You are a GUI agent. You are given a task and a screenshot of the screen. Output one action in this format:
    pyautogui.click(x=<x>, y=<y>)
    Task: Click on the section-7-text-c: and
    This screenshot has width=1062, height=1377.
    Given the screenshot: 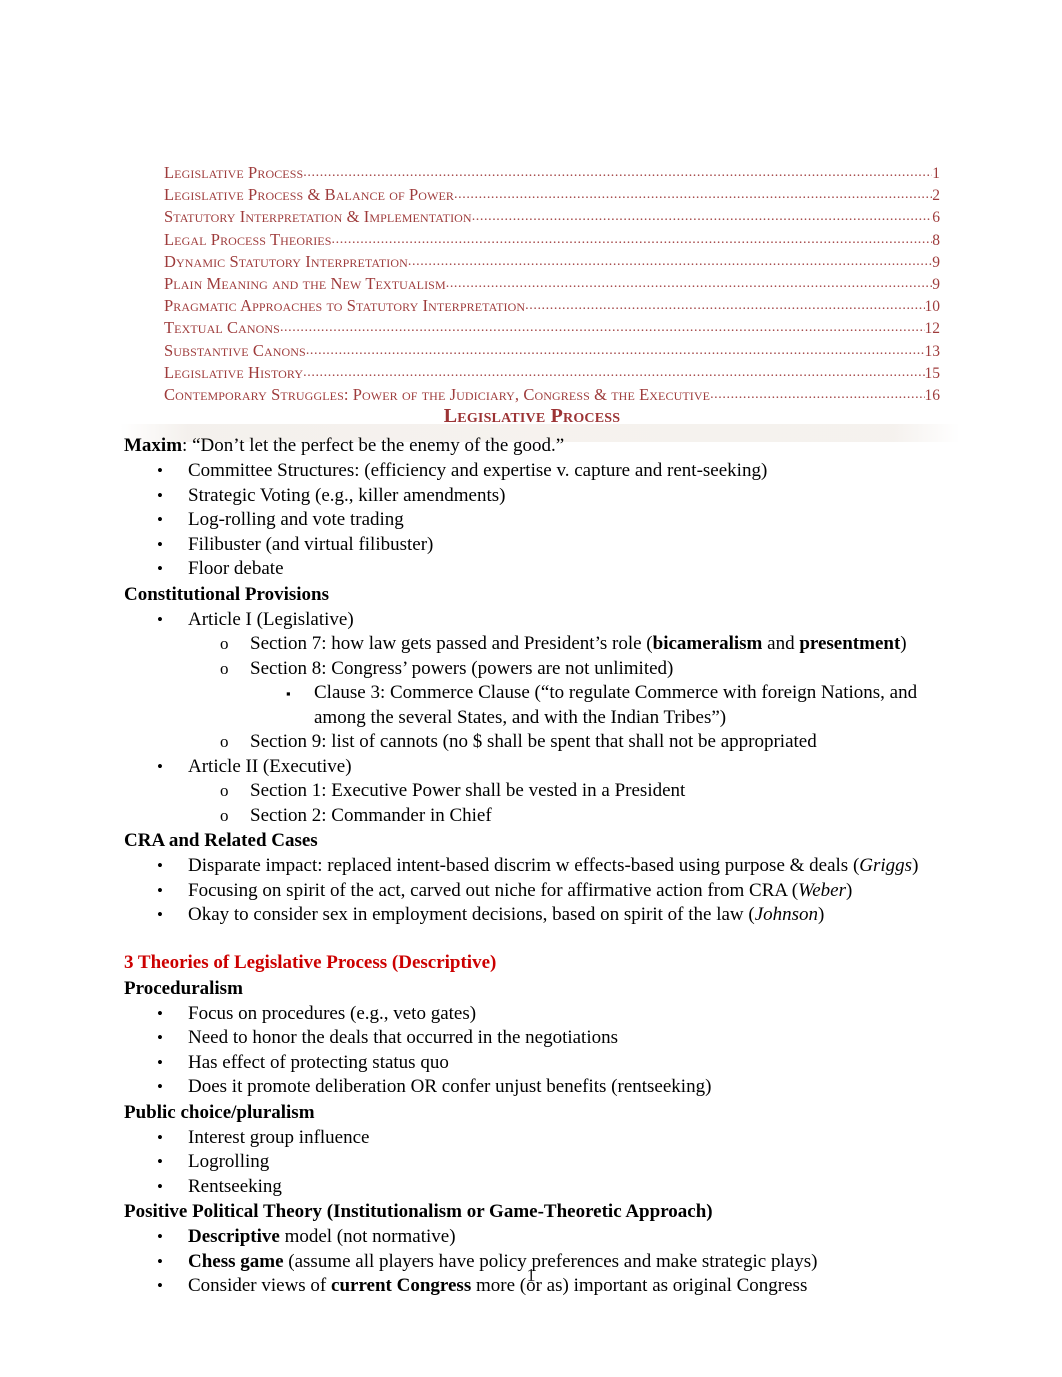 What is the action you would take?
    pyautogui.click(x=781, y=643)
    